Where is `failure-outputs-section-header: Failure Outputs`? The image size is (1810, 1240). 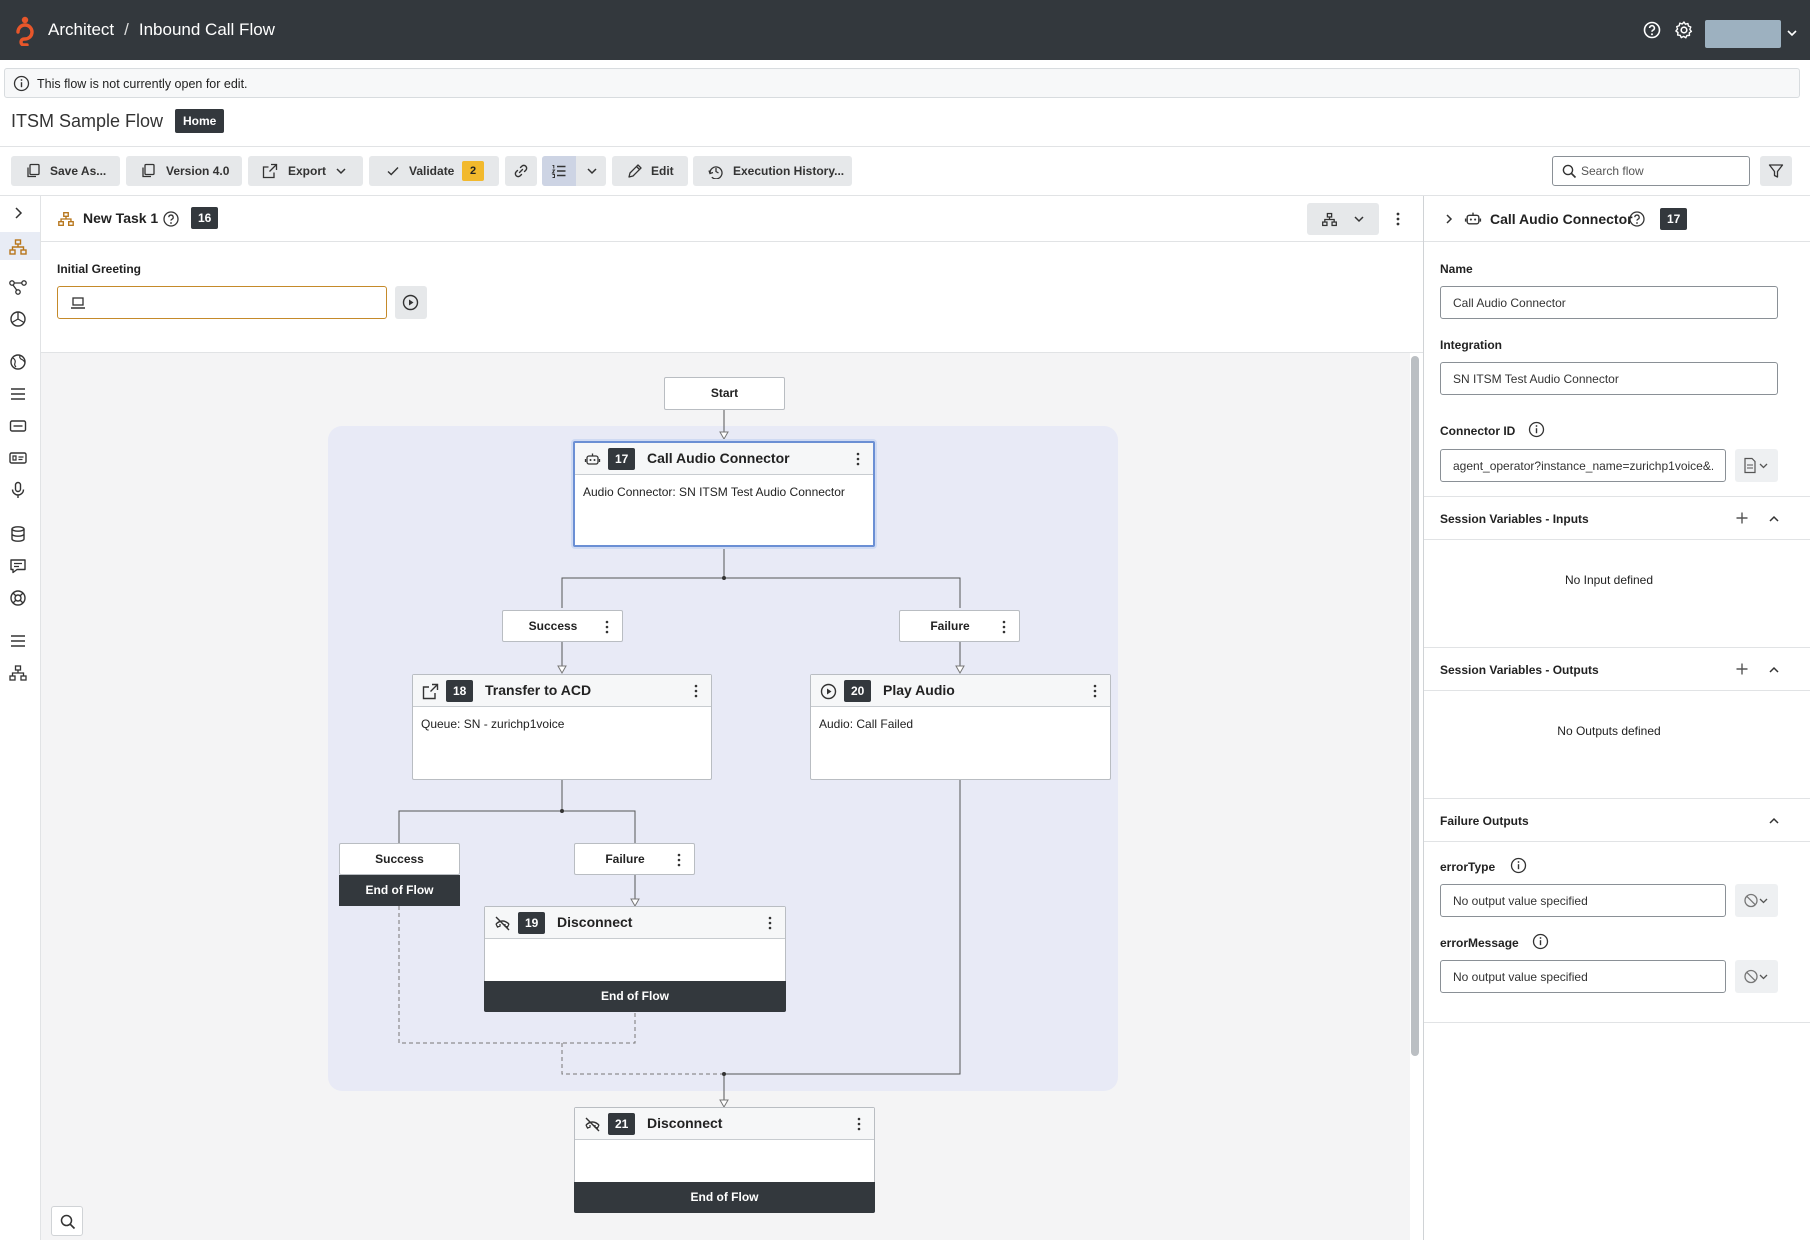
failure-outputs-section-header: Failure Outputs is located at coordinates (1617, 820).